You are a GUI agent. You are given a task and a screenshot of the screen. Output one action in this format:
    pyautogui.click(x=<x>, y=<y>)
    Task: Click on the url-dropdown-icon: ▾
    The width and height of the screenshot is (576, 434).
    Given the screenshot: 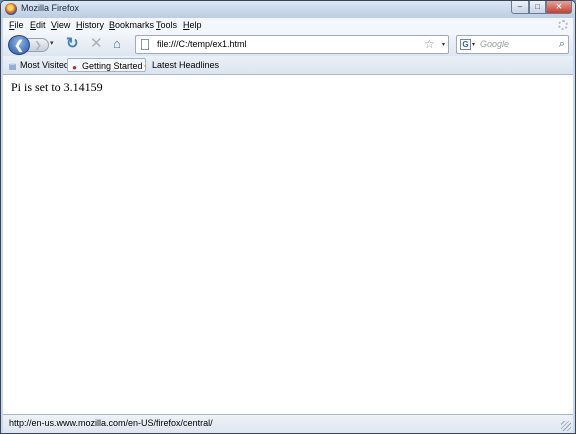 What is the action you would take?
    pyautogui.click(x=443, y=44)
    